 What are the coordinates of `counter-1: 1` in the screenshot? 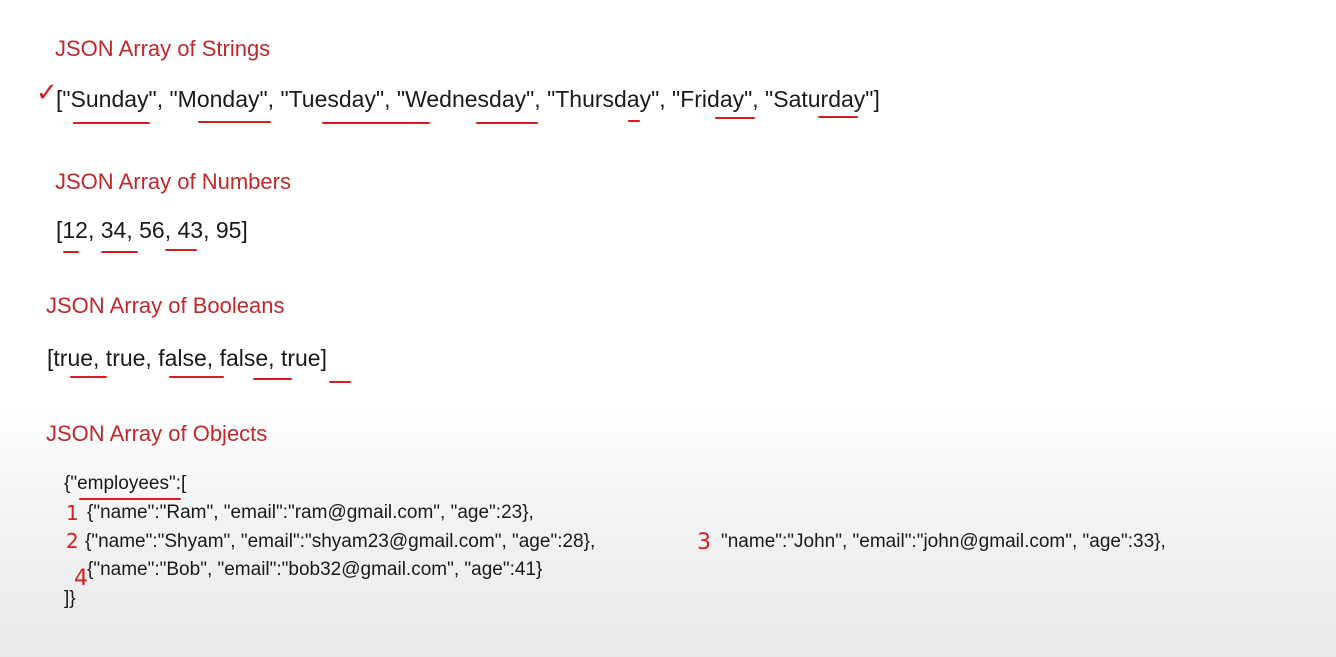 It's located at (72, 513).